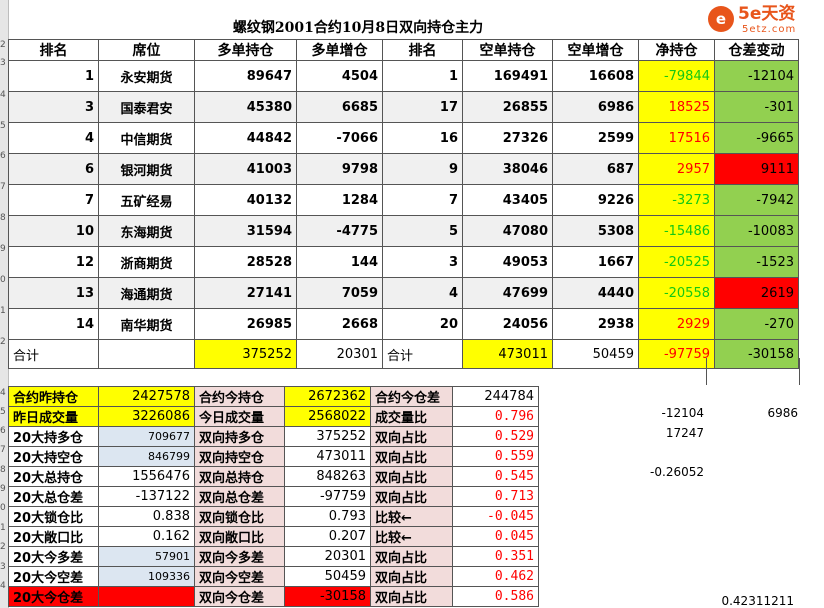 The height and width of the screenshot is (608, 824). I want to click on stat-label-2: 双向锁仓比, so click(239, 516).